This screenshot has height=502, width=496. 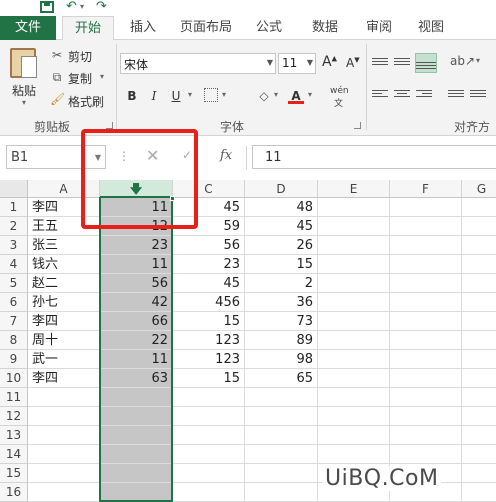 I want to click on cell-g5, so click(x=479, y=283).